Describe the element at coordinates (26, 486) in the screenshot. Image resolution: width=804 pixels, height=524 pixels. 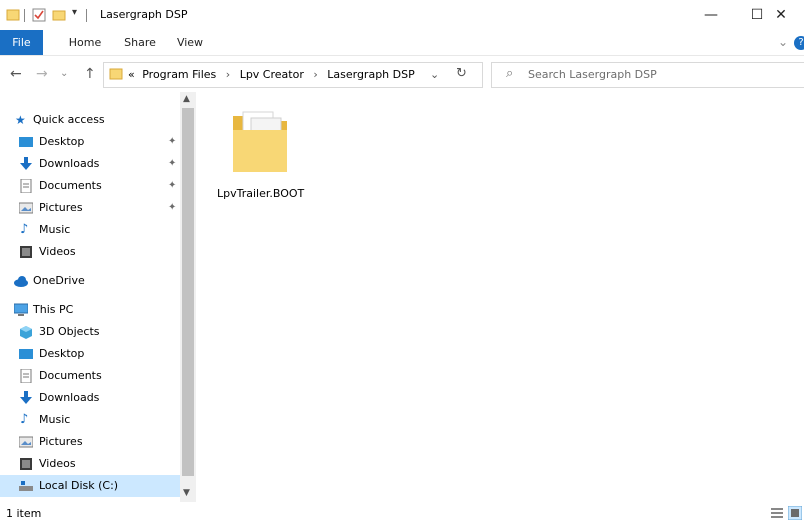
I see `drive-icon` at that location.